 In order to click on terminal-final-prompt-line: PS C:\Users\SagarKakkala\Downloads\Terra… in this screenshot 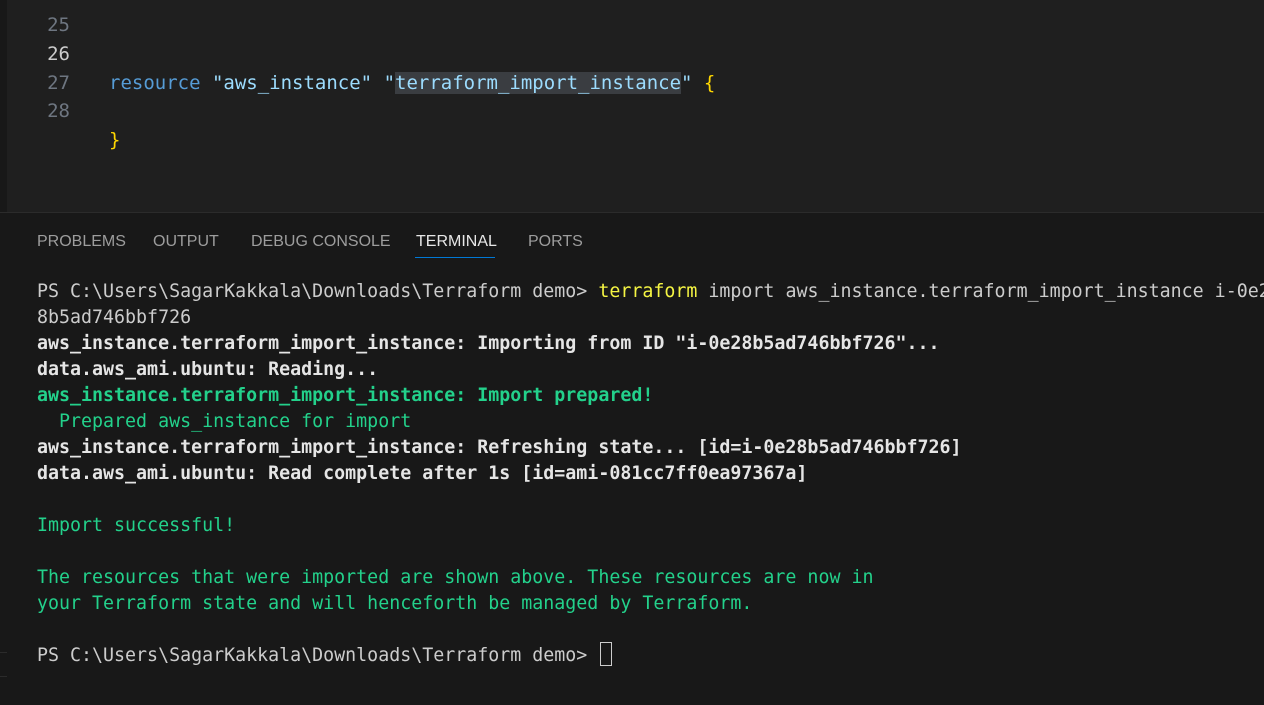, I will do `click(325, 655)`.